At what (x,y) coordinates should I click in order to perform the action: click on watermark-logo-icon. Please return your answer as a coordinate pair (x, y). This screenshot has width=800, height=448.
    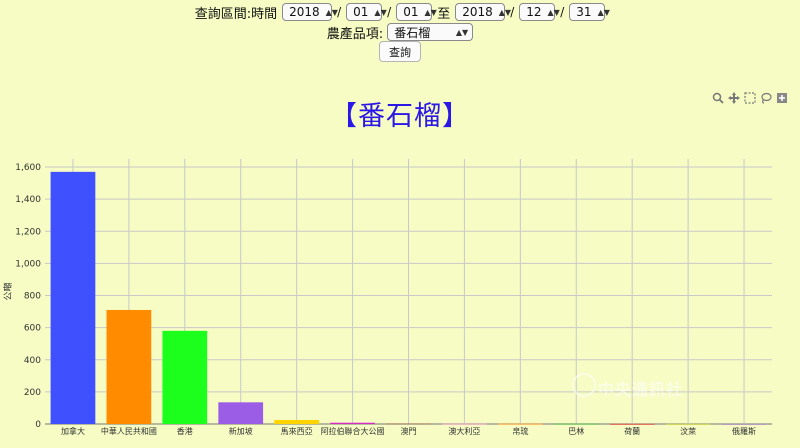
    Looking at the image, I should click on (584, 385).